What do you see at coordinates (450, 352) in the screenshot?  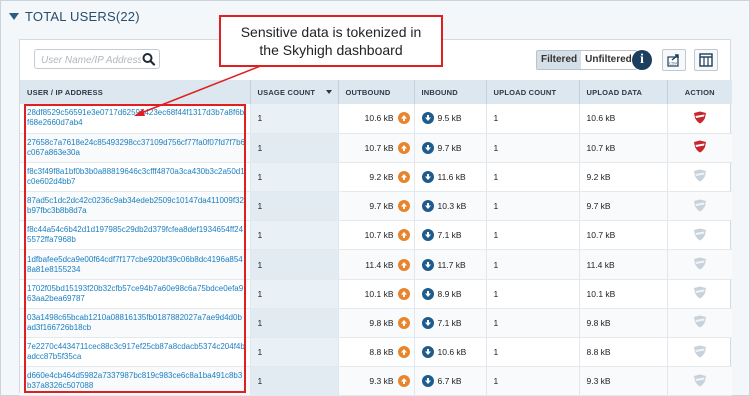 I see `inbound-cell: 10.6 kB` at bounding box center [450, 352].